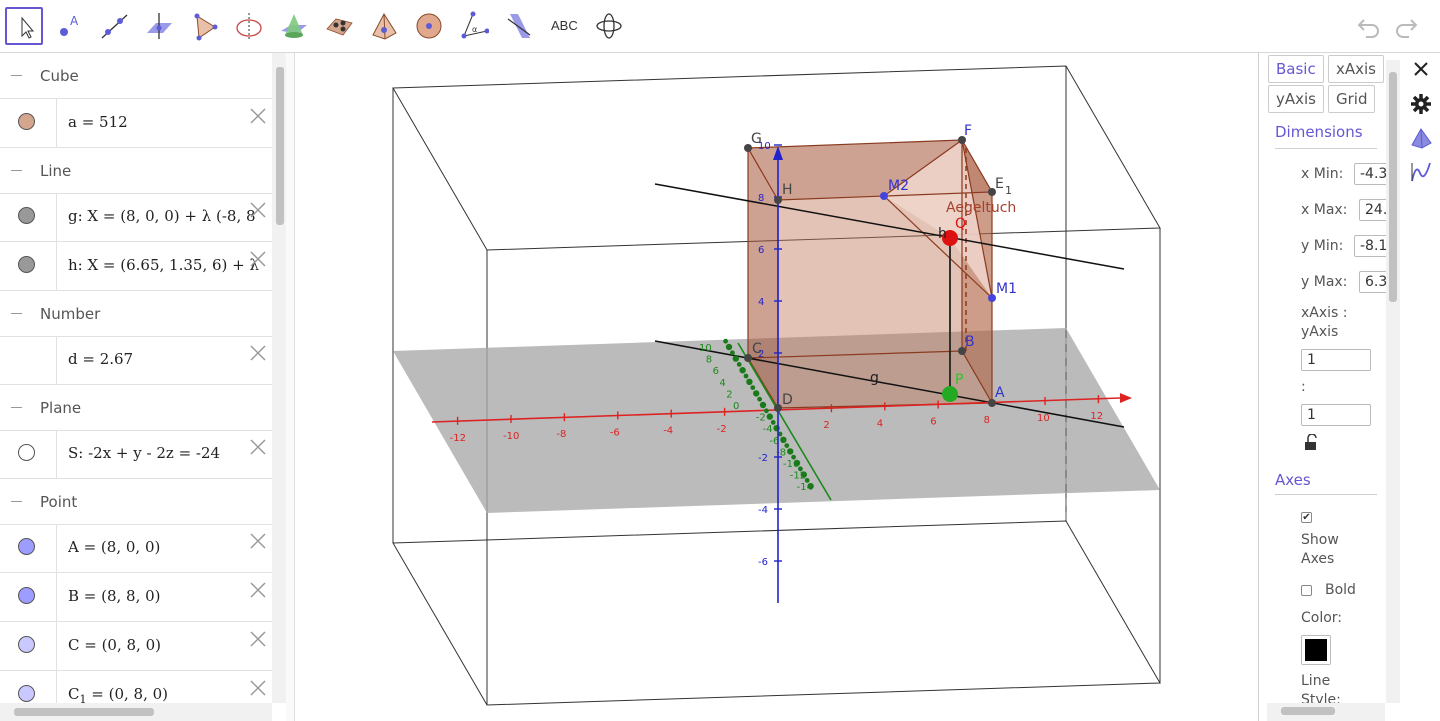 This screenshot has width=1440, height=721. Describe the element at coordinates (294, 26) in the screenshot. I see `intersect-surfaces-tool-button` at that location.